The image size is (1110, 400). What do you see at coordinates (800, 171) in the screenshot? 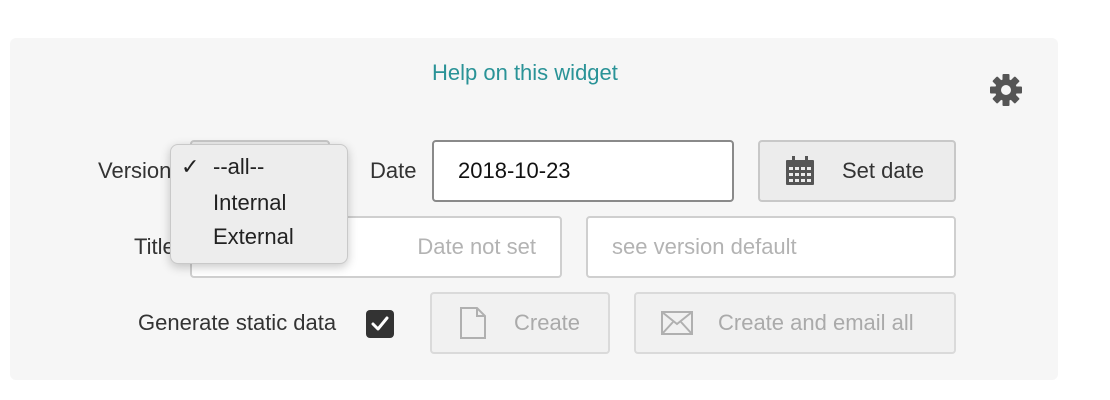
I see `calendar-icon` at bounding box center [800, 171].